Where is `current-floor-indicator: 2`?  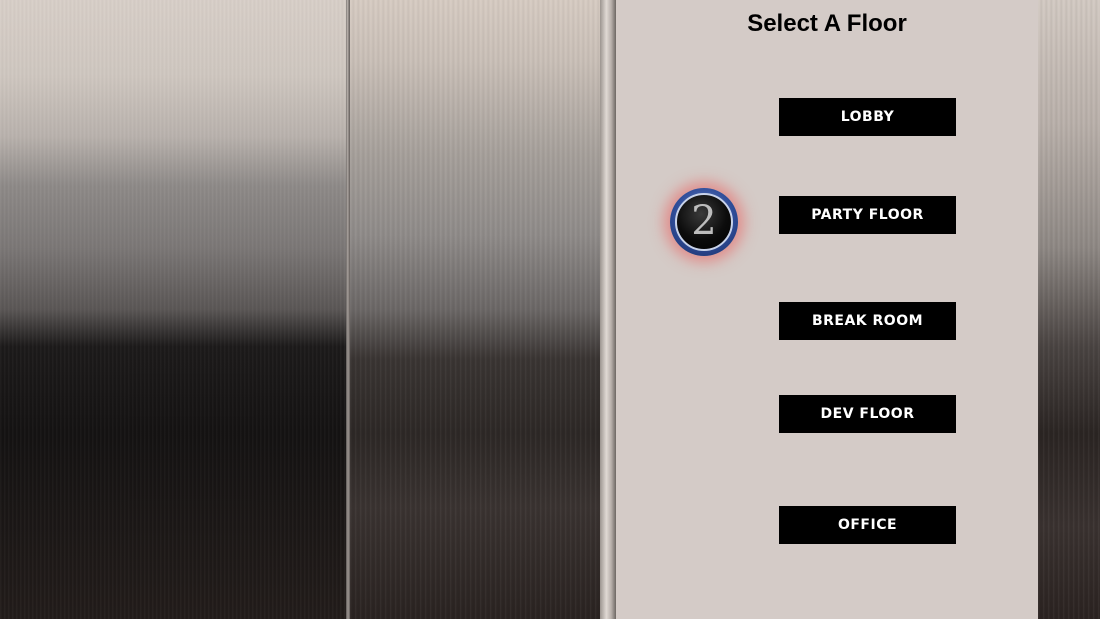 current-floor-indicator: 2 is located at coordinates (704, 222).